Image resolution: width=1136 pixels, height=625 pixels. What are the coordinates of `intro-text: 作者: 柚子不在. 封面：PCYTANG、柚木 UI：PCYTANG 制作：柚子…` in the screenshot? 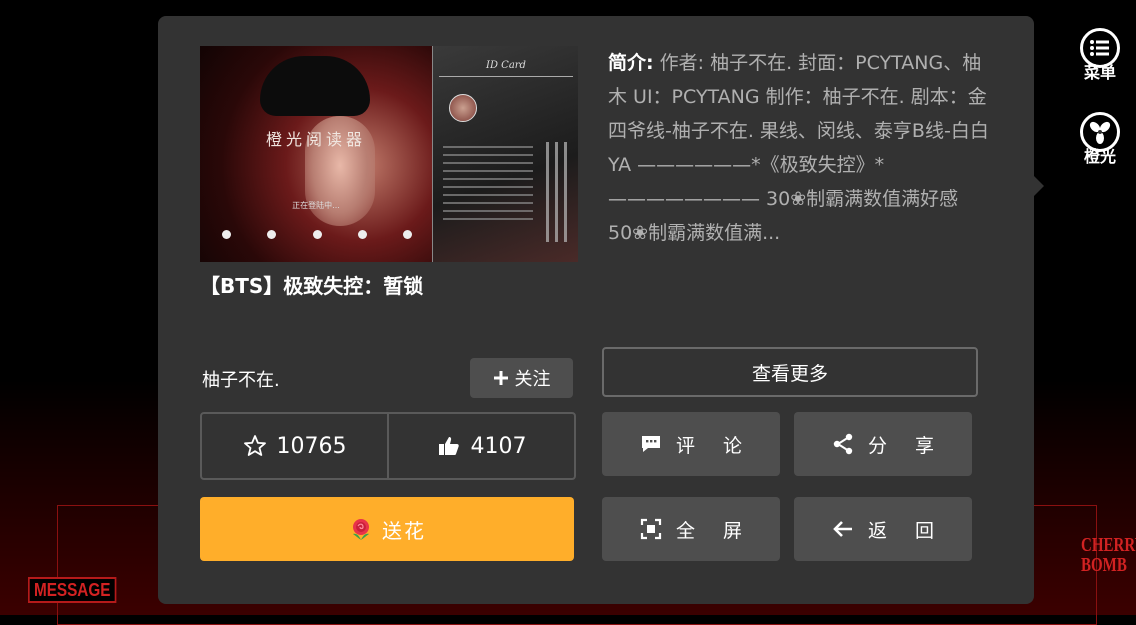 It's located at (798, 148).